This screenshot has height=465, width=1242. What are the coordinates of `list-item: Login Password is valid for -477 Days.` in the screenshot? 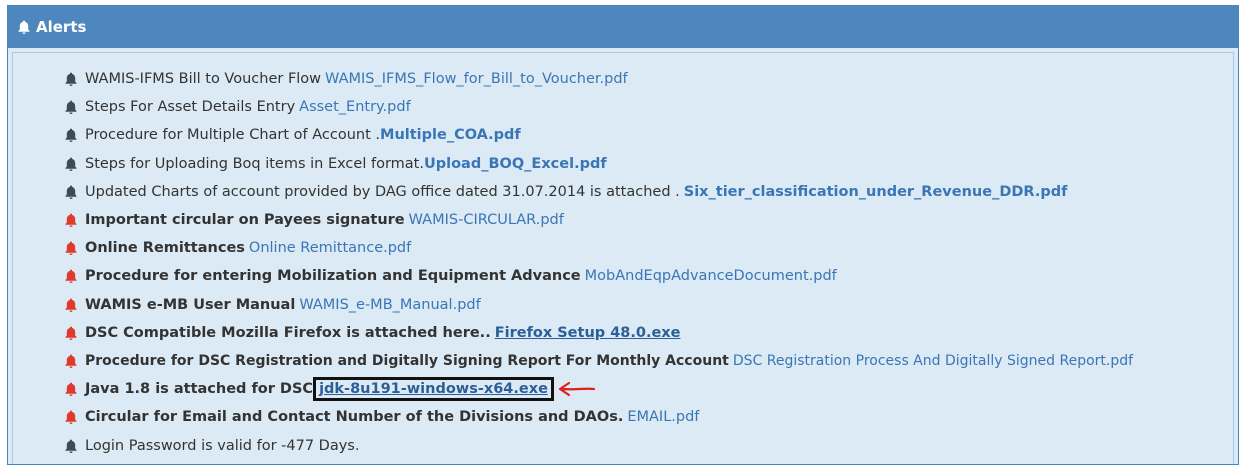 It's located at (648, 445).